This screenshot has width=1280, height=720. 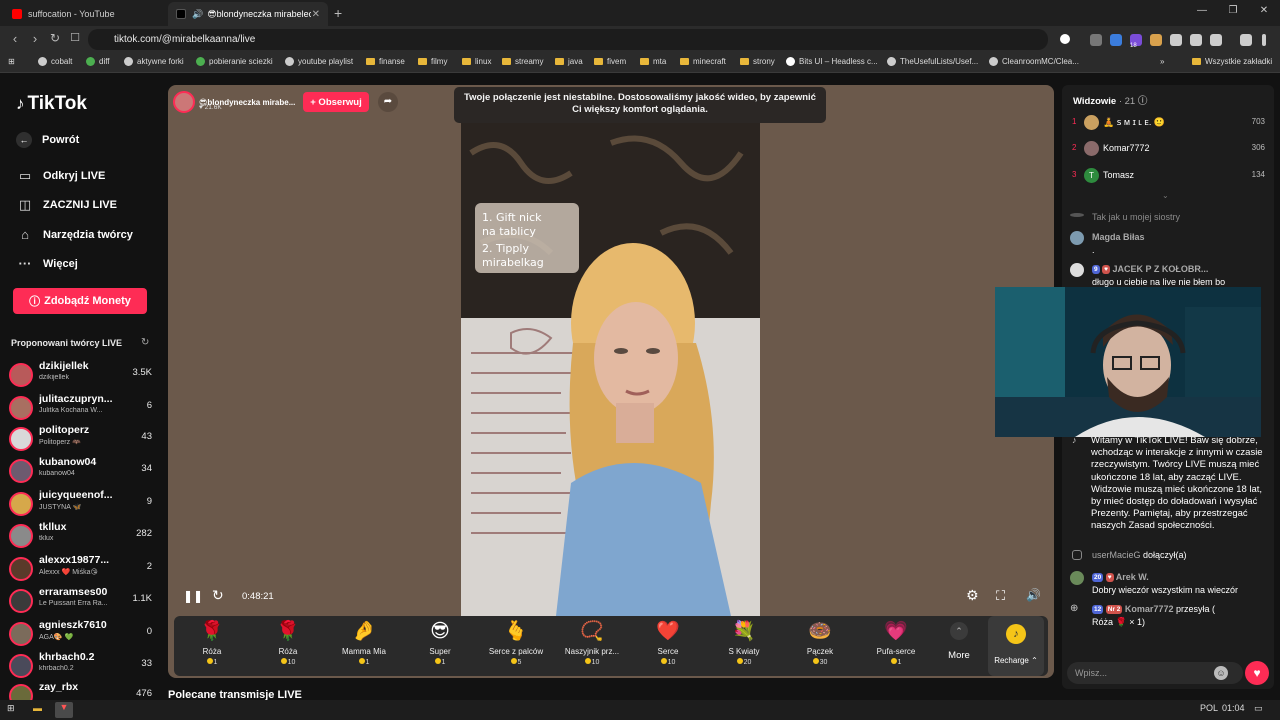 I want to click on recharge-button: ♪ Recharge ⌃, so click(x=1016, y=646).